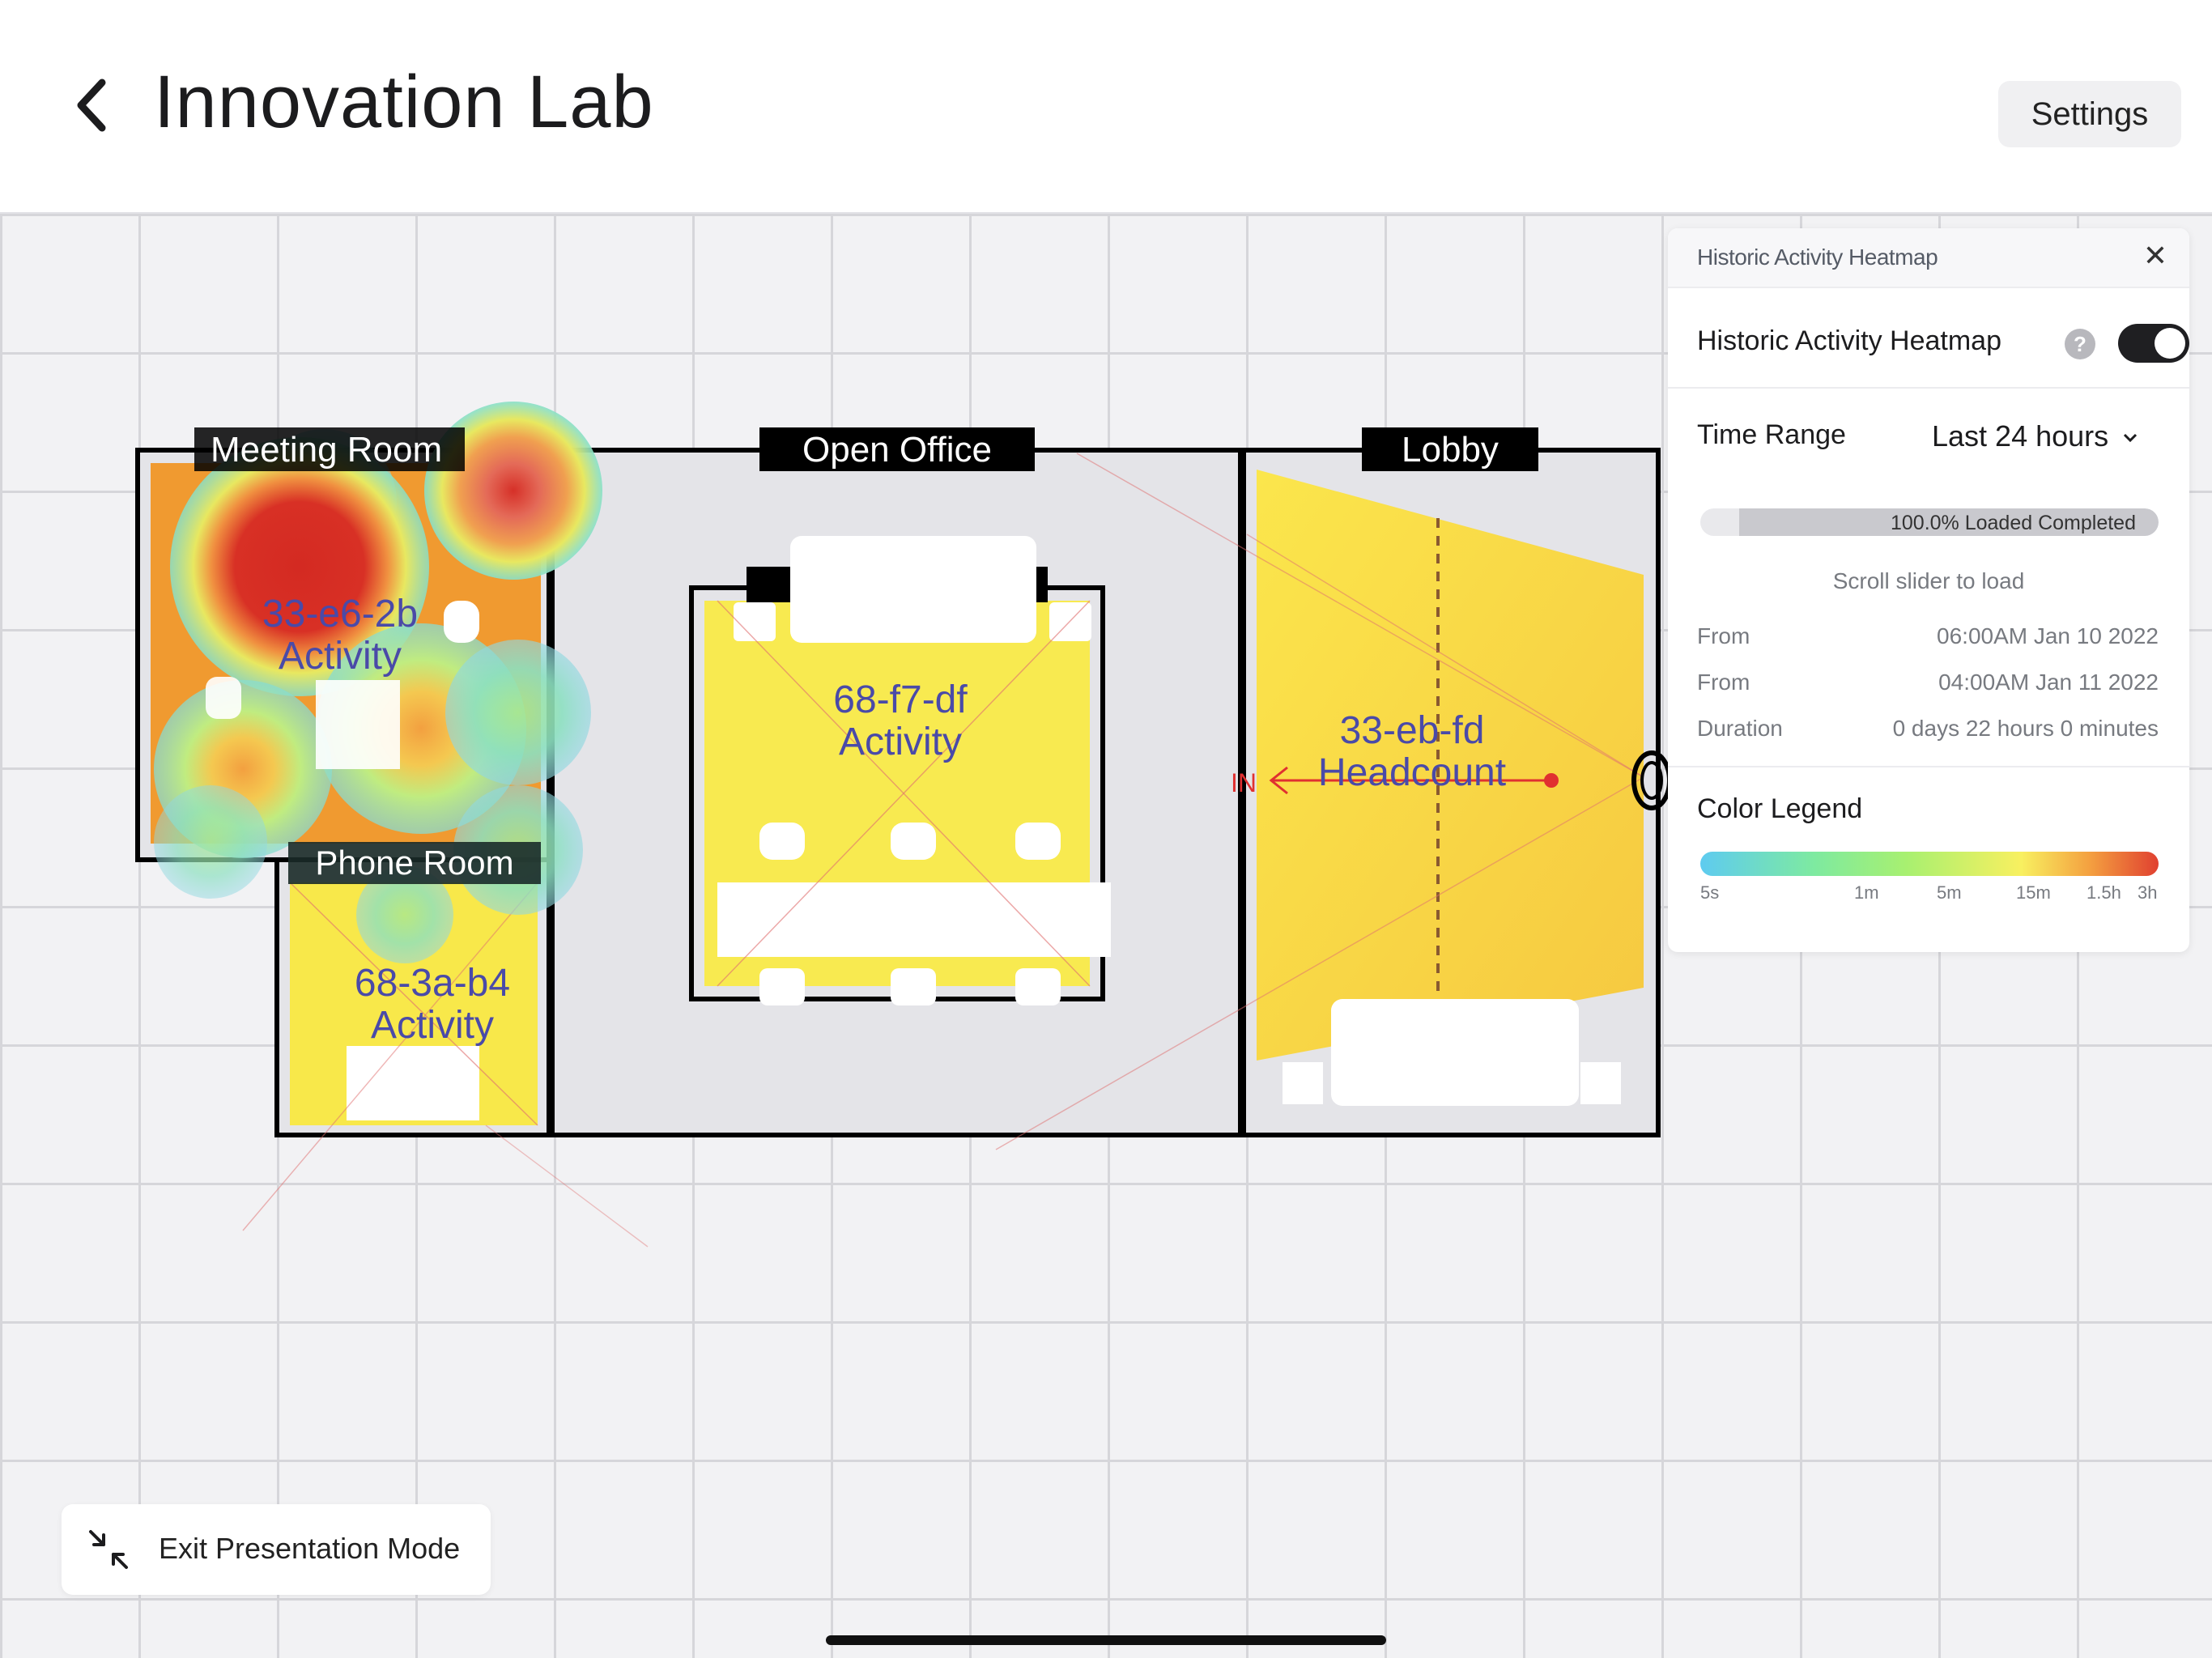 Image resolution: width=2212 pixels, height=1658 pixels. I want to click on page-title: Innovation Lab, so click(404, 102).